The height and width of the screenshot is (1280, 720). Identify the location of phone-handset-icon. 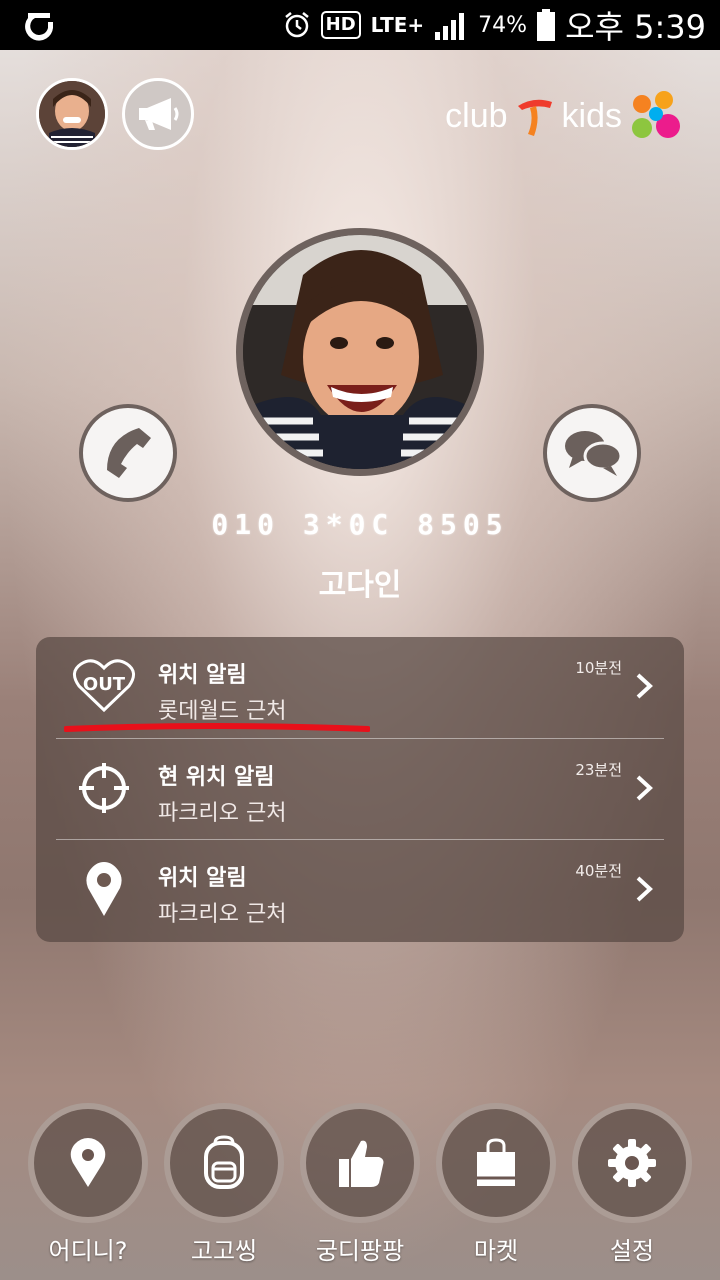
(129, 453).